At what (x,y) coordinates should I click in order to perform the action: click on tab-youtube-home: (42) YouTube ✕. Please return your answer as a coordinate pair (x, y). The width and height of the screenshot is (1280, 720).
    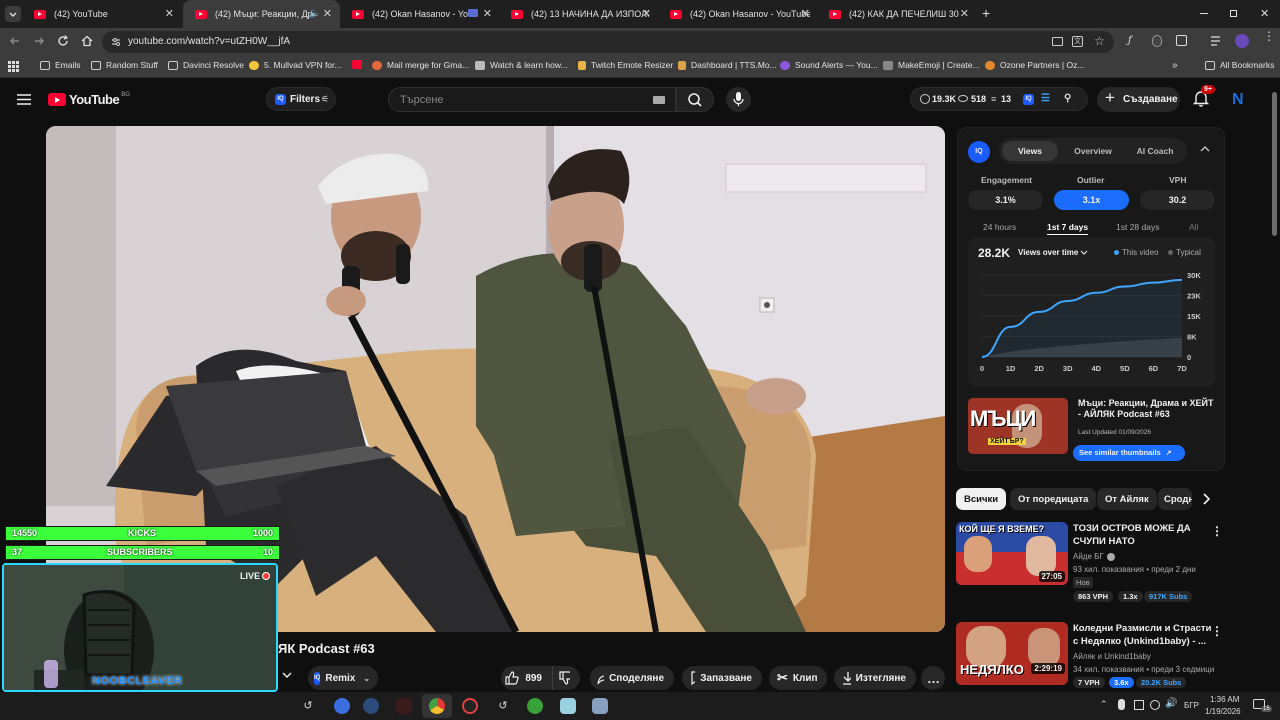
    Looking at the image, I should click on (102, 14).